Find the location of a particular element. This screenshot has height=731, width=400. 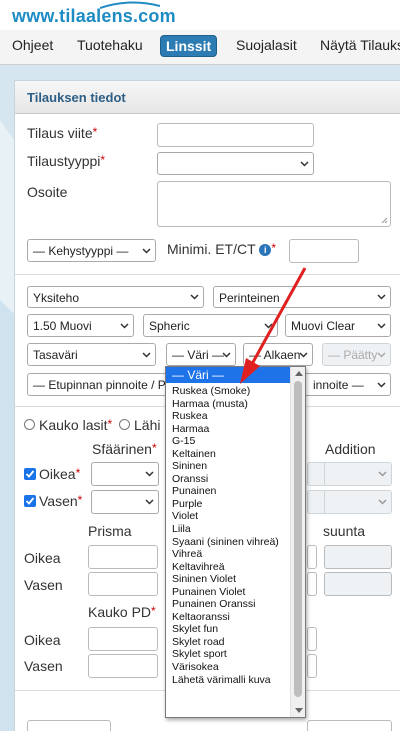

pd-right-extra-input is located at coordinates (312, 639).